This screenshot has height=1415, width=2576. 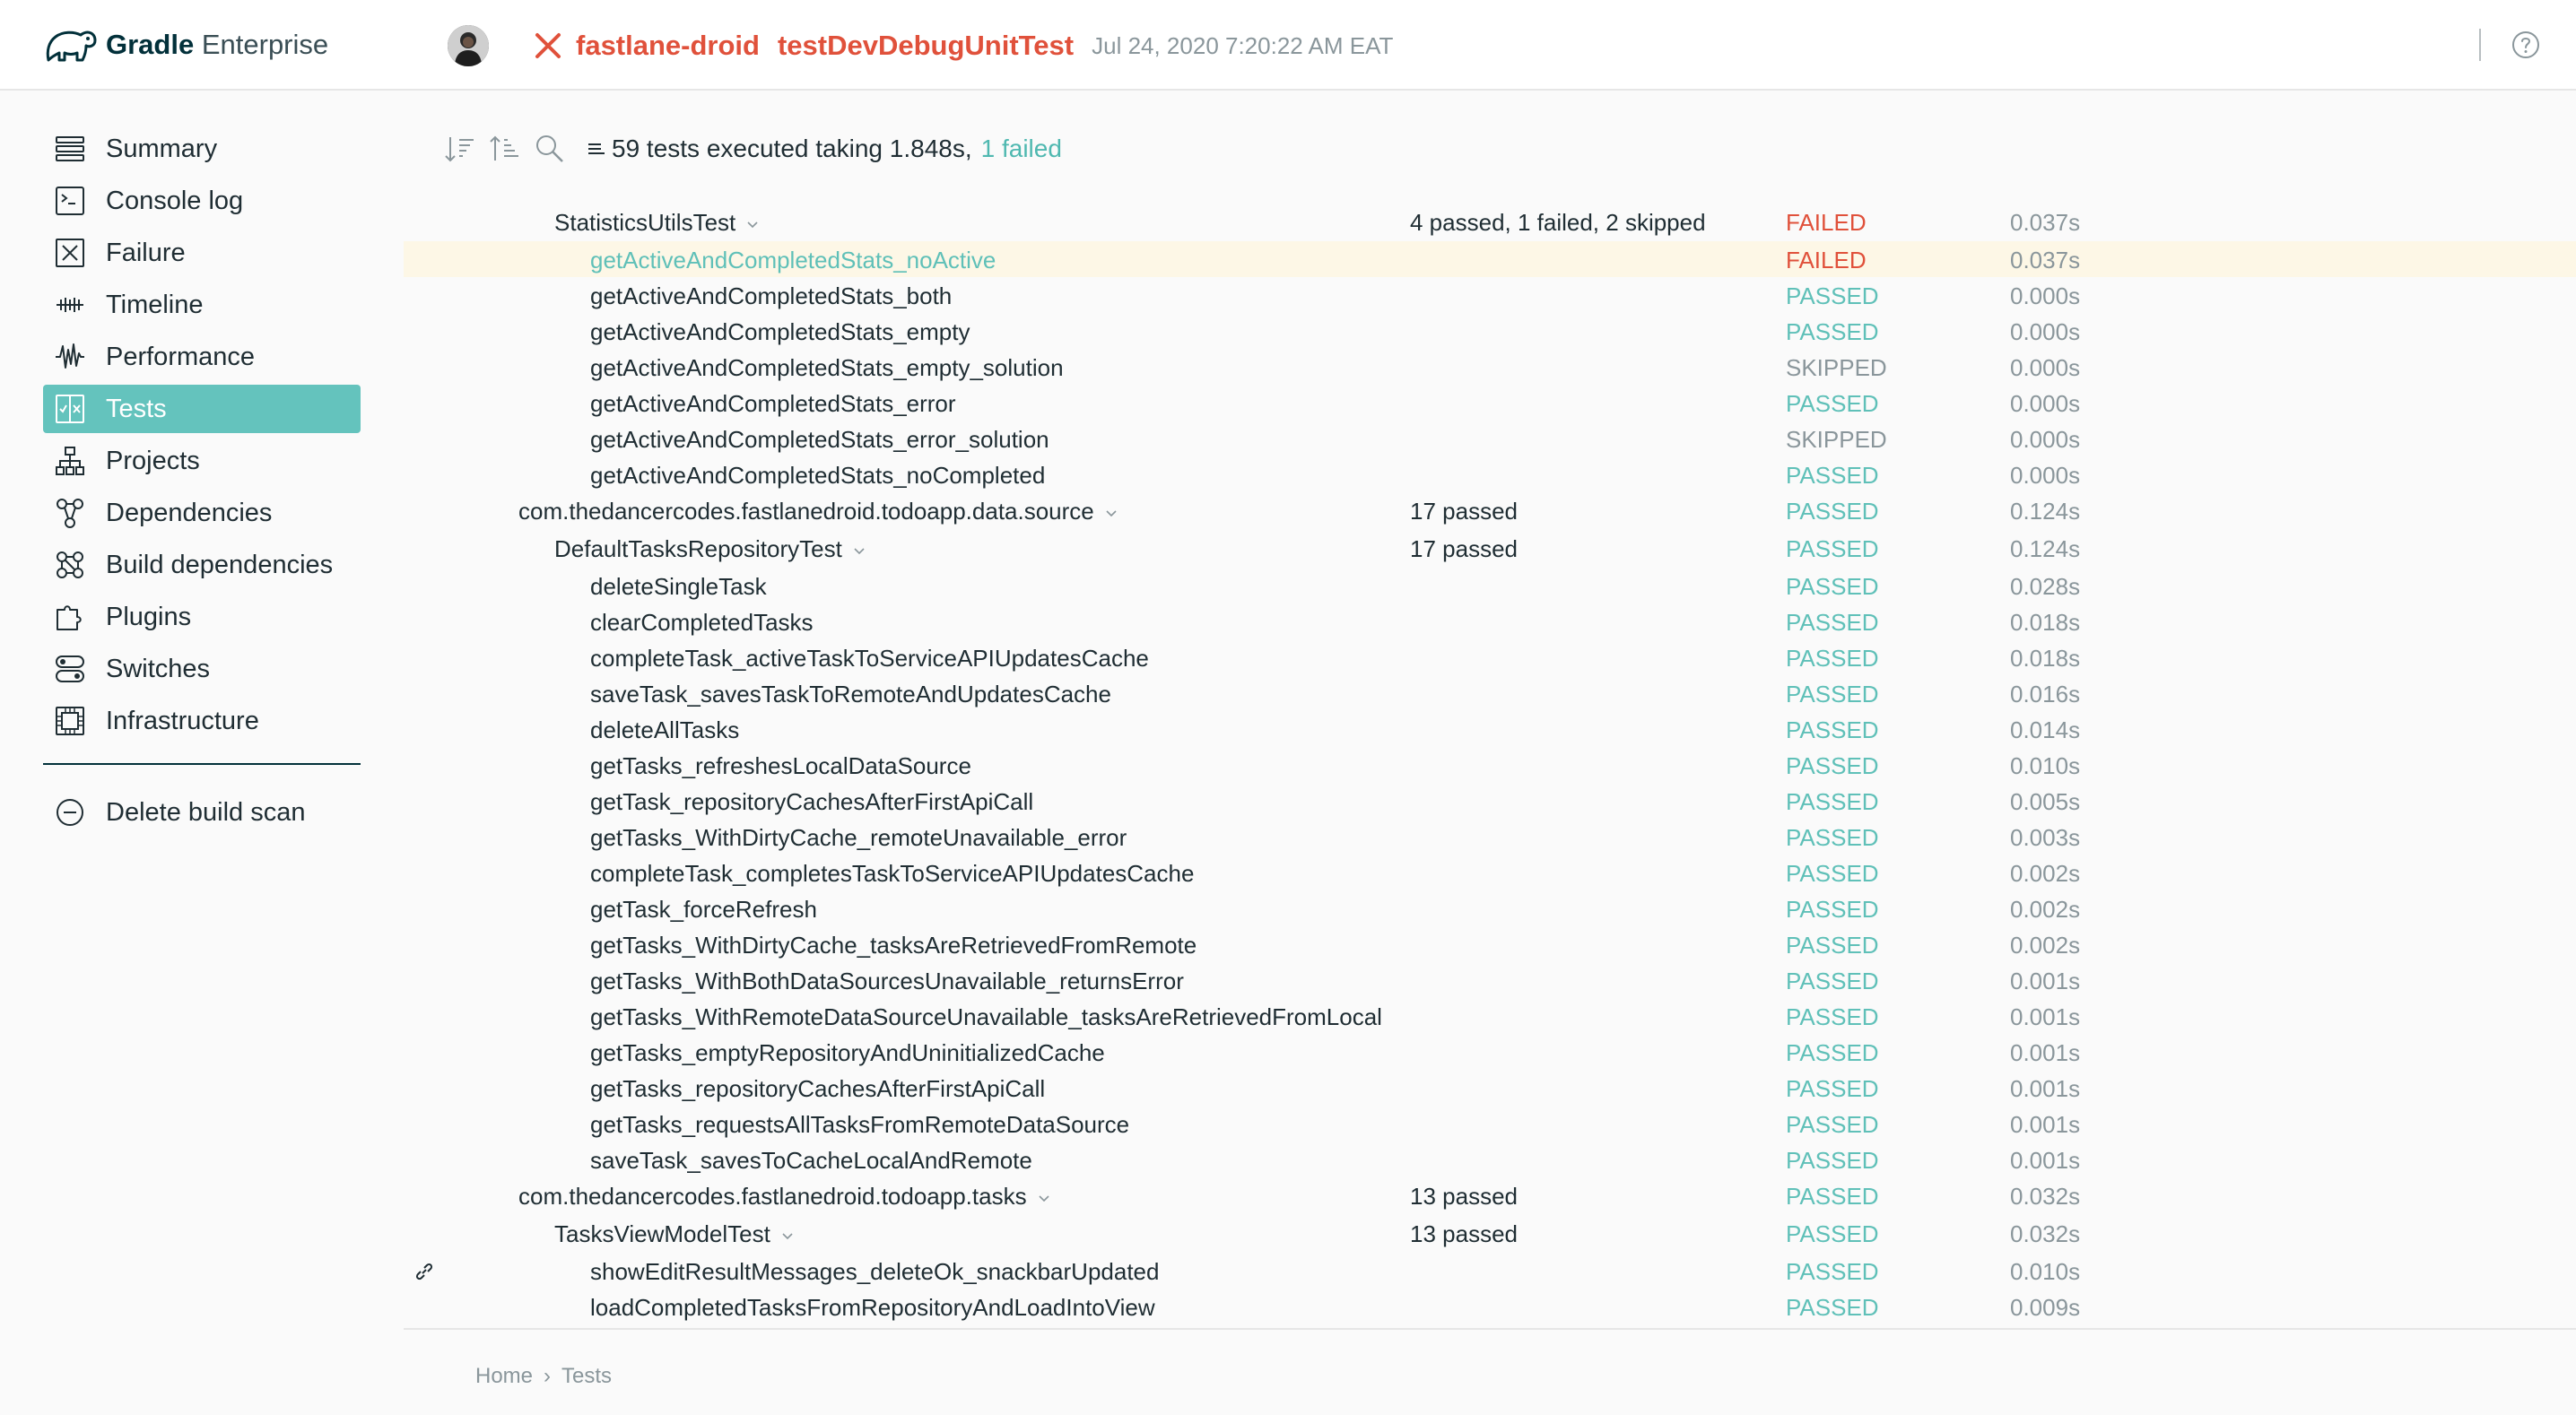 I want to click on help-icon, so click(x=2525, y=44).